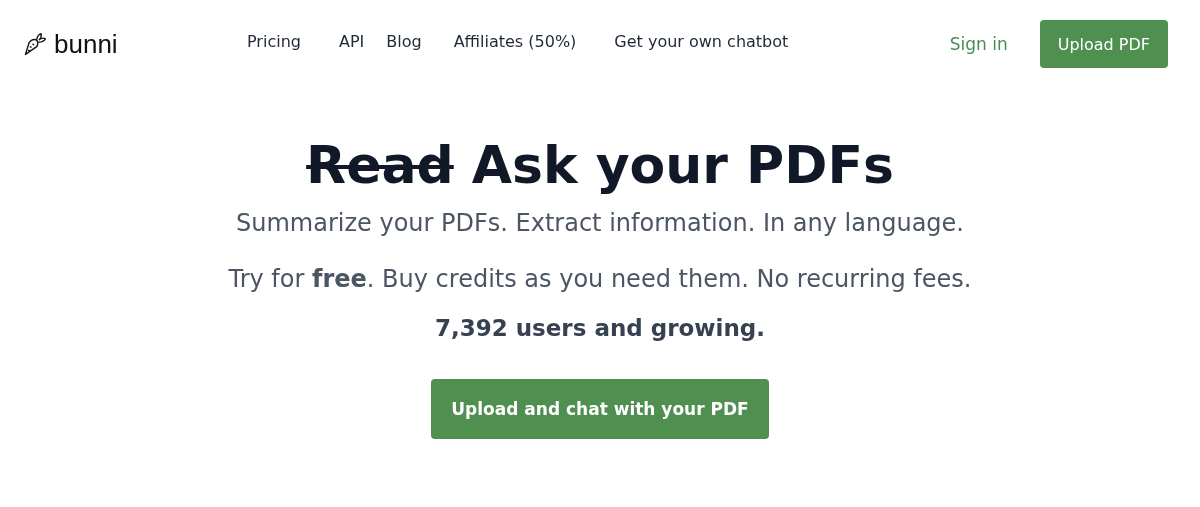 This screenshot has width=1200, height=507. Describe the element at coordinates (274, 41) in the screenshot. I see `nav-link: Pricing` at that location.